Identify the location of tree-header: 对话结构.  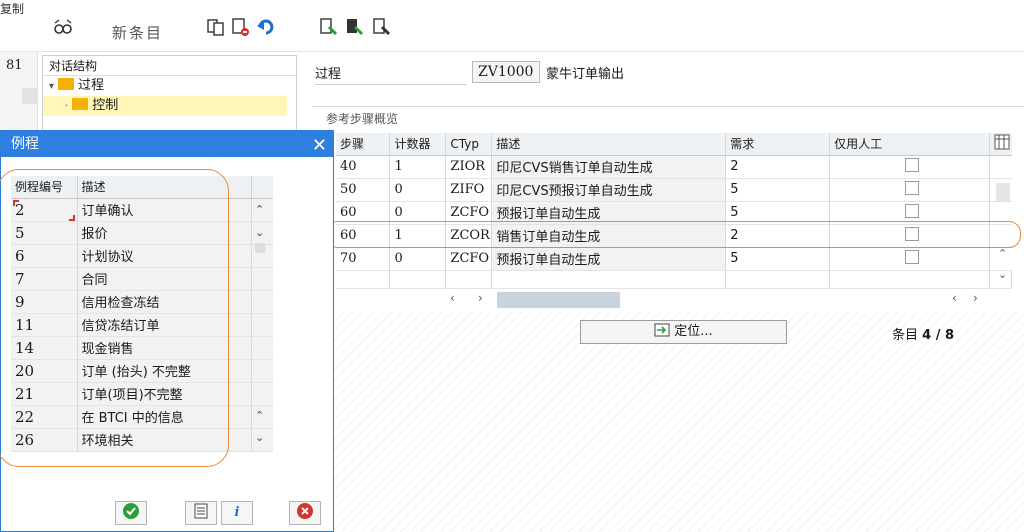
(169, 66).